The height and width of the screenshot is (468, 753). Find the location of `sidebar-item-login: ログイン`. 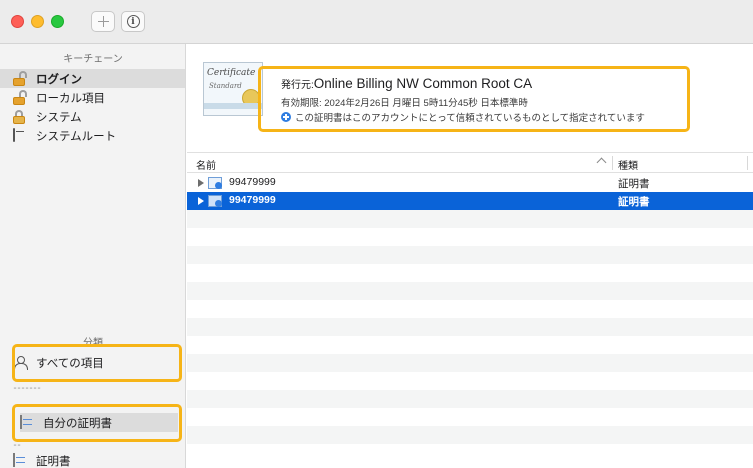

sidebar-item-login: ログイン is located at coordinates (47, 79).